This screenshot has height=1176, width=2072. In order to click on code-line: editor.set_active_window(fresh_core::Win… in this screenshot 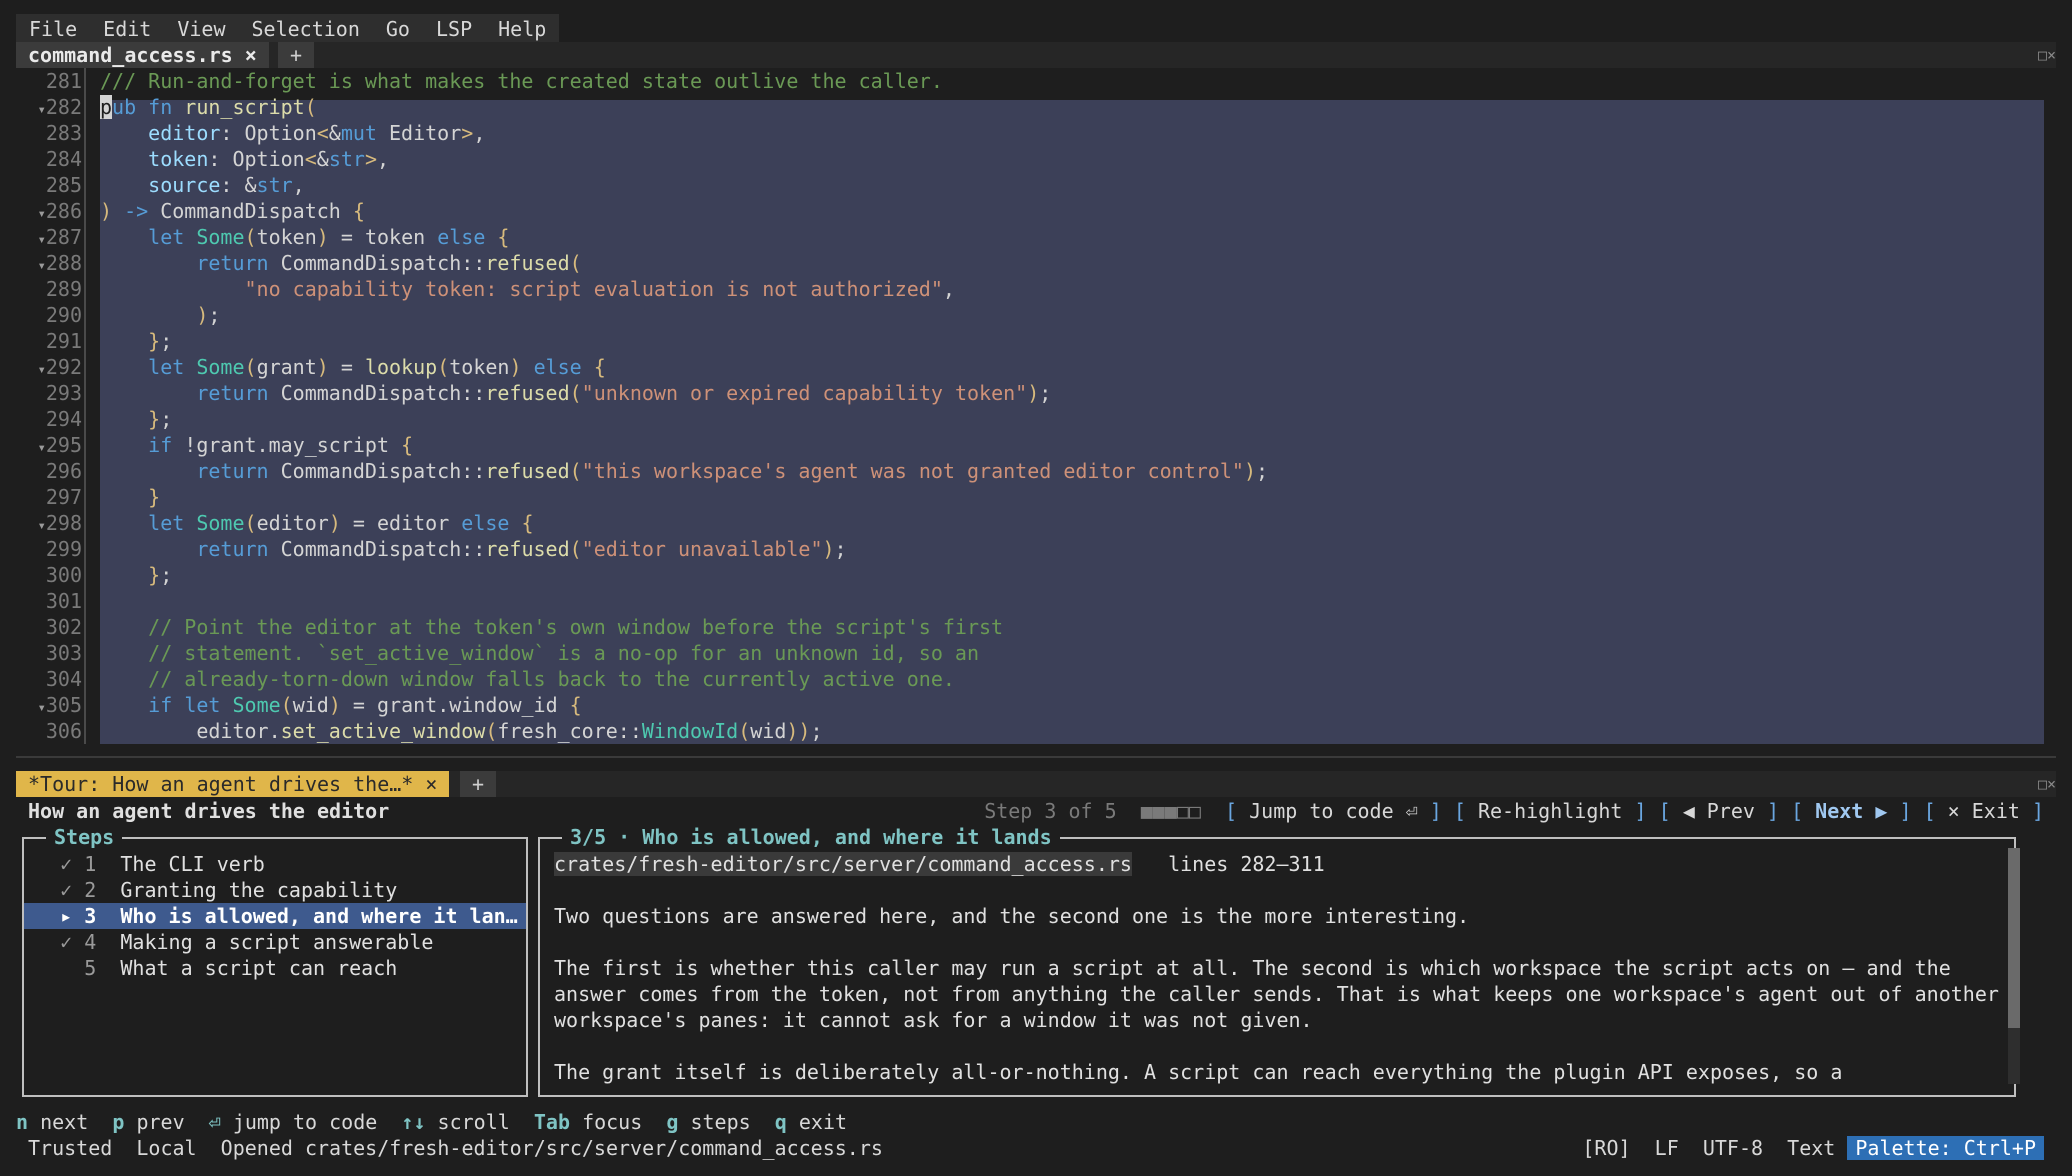, I will do `click(461, 731)`.